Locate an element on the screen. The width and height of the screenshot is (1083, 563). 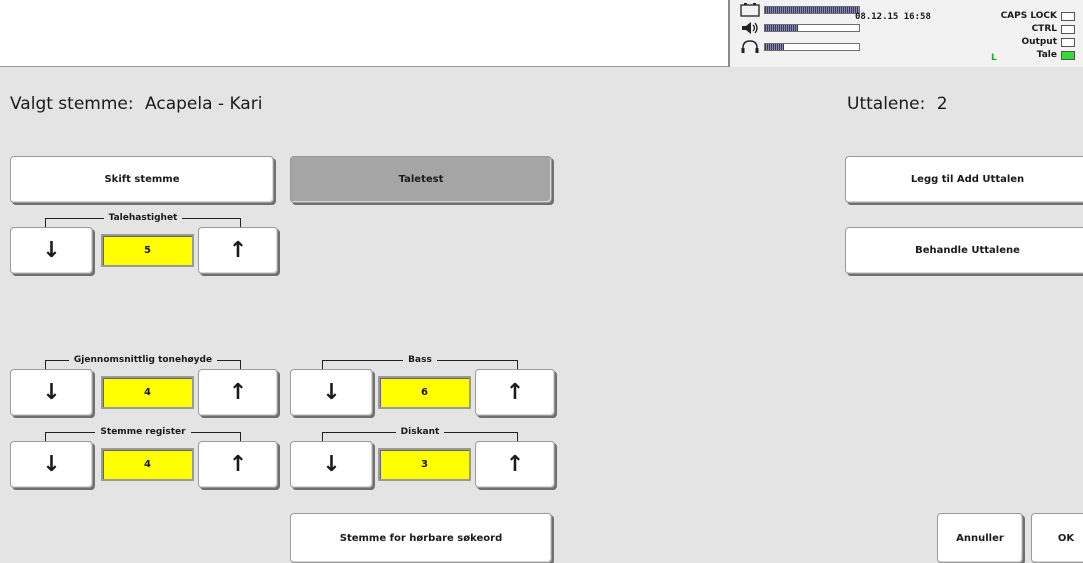
pronunciation-count-label: Uttalene: is located at coordinates (886, 104).